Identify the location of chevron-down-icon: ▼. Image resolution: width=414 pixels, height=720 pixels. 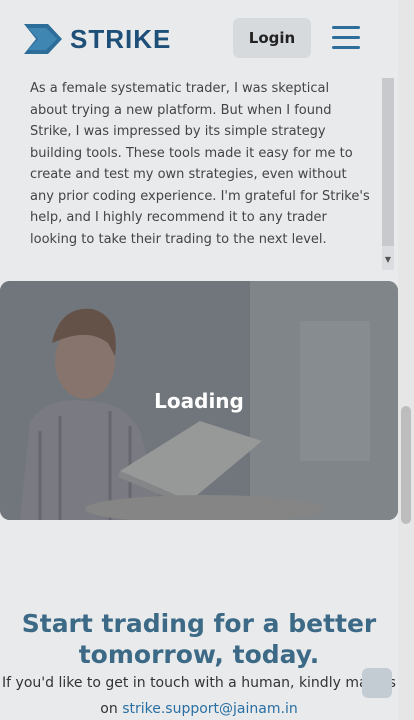
(388, 260).